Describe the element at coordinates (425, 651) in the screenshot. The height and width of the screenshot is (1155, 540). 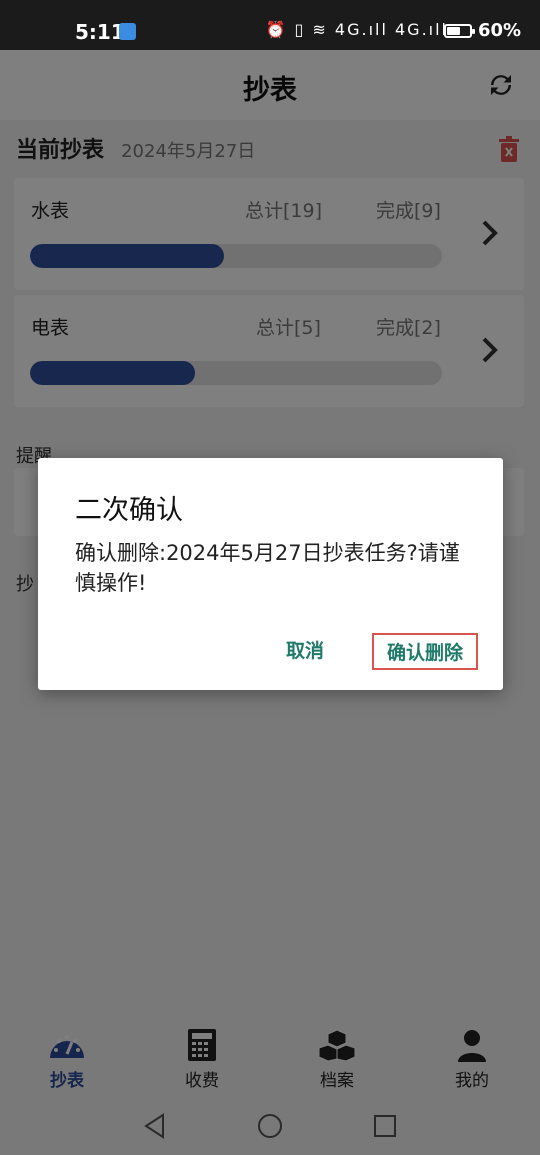
I see `confirm-delete-button: 确认删除` at that location.